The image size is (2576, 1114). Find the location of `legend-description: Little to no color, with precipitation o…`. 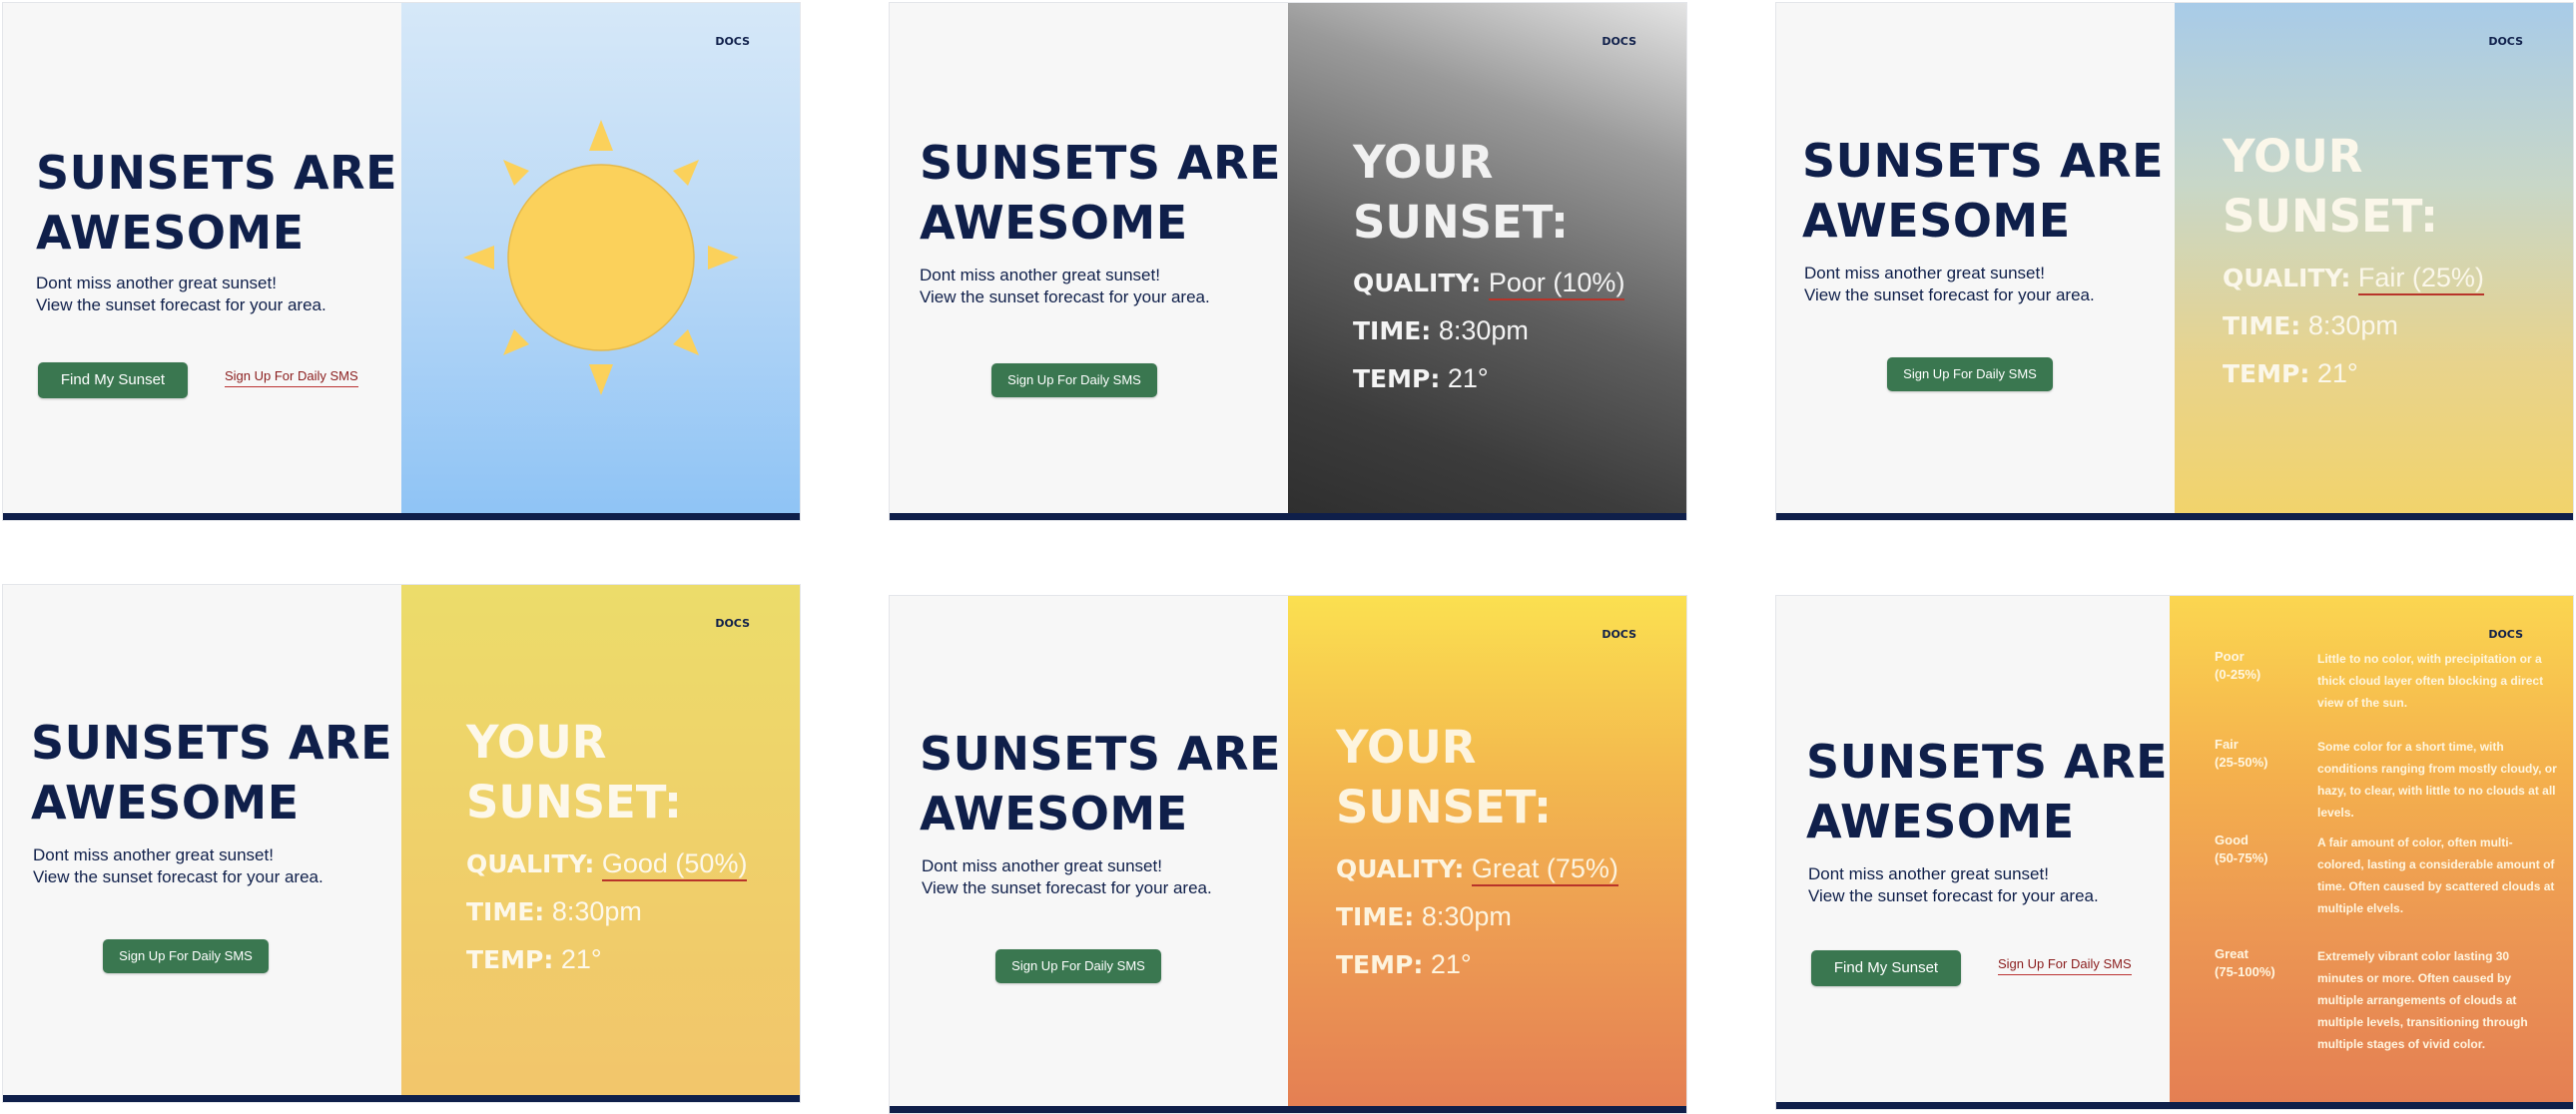

legend-description: Little to no color, with precipitation o… is located at coordinates (2430, 681).